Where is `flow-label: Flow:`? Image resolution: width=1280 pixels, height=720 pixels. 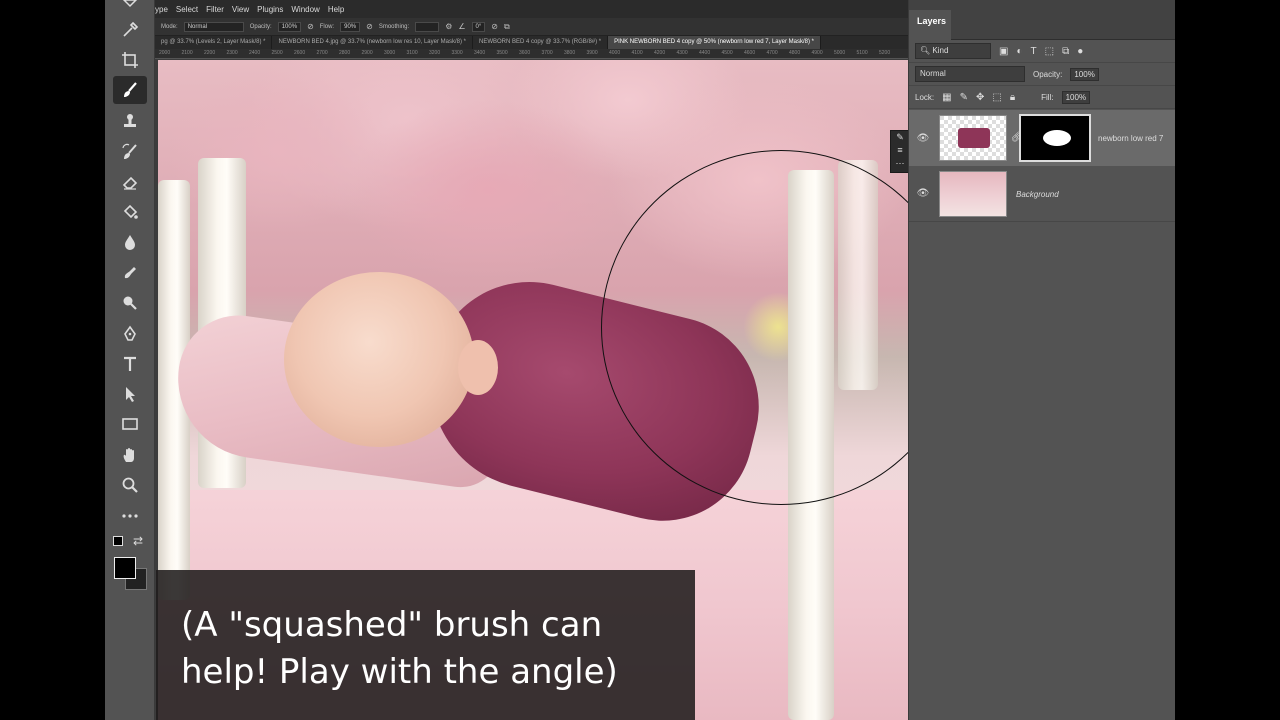
flow-label: Flow: is located at coordinates (327, 26).